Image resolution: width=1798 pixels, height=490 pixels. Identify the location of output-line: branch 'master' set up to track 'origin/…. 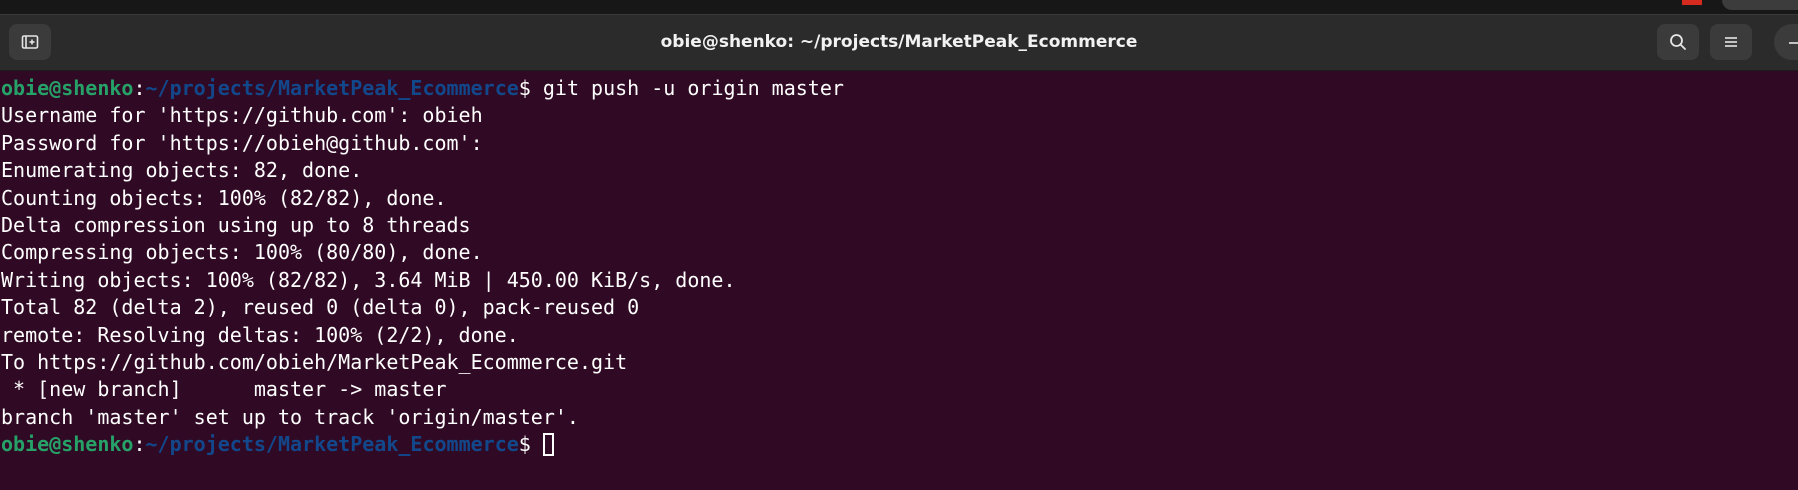
(290, 416).